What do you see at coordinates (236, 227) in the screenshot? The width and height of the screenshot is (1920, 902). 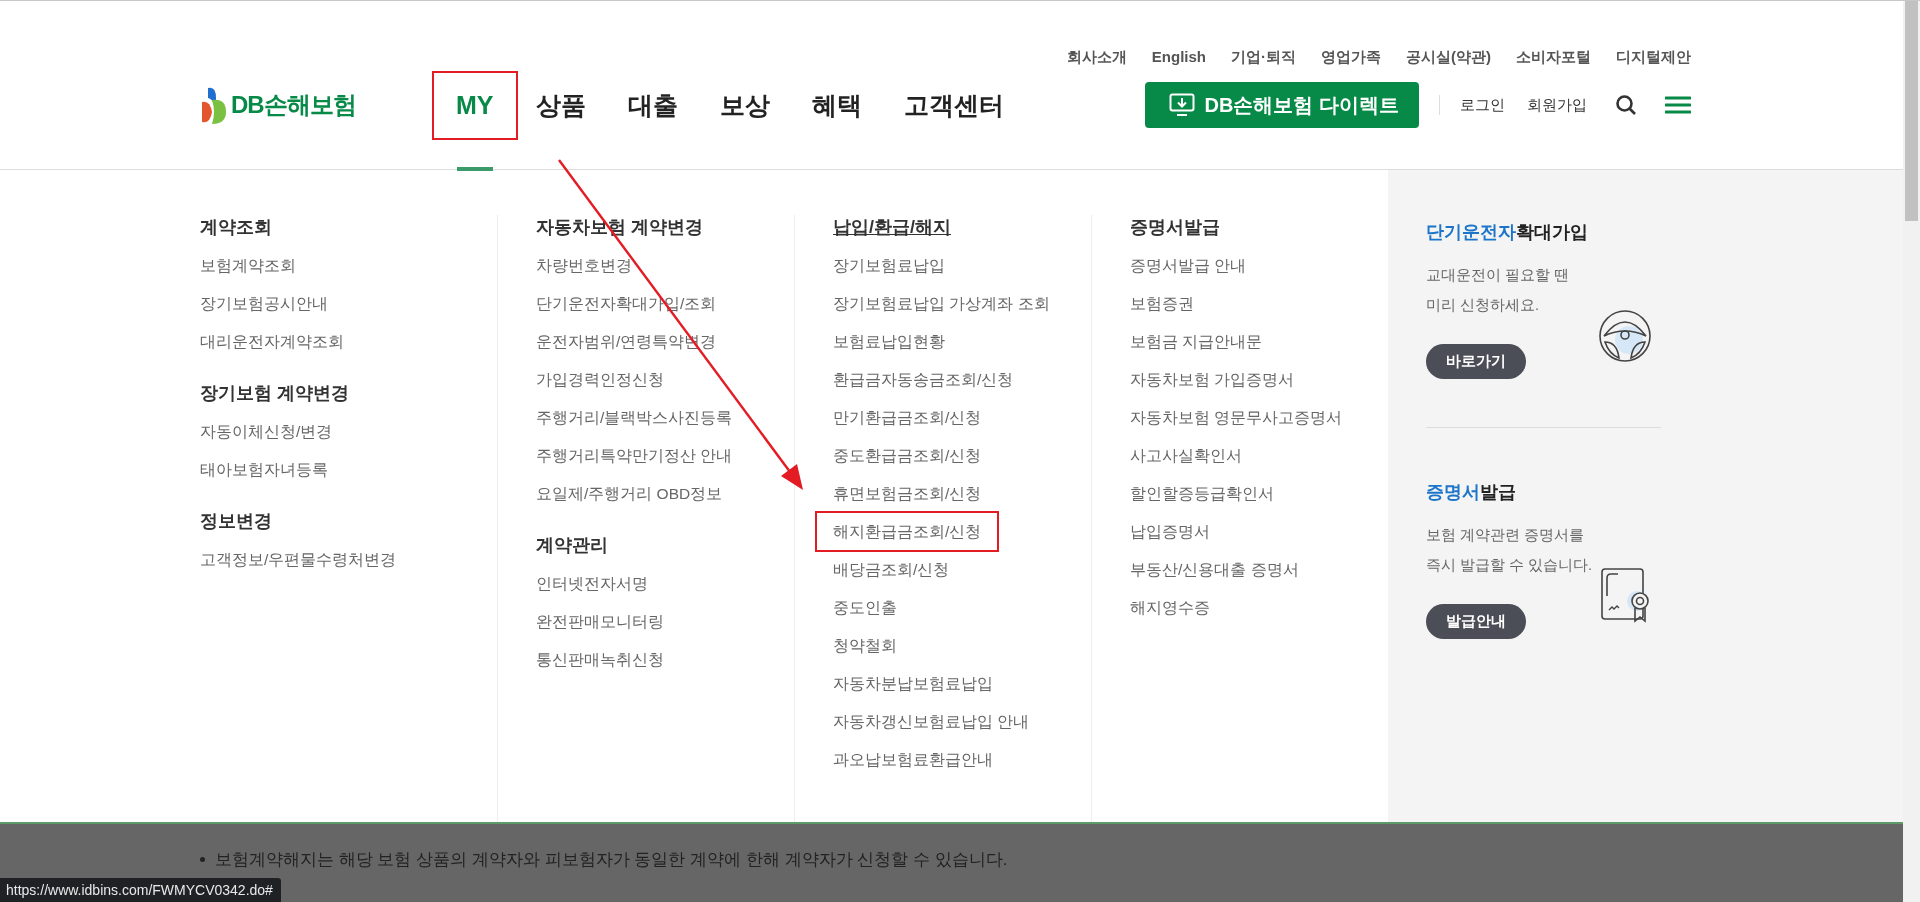 I see `menu-heading: 계약조회` at bounding box center [236, 227].